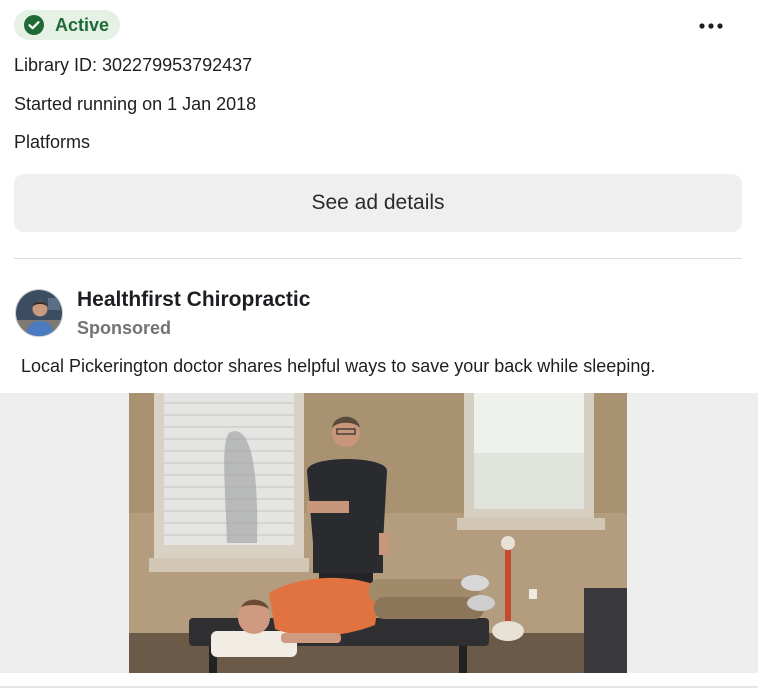 This screenshot has height=688, width=758. Describe the element at coordinates (378, 203) in the screenshot. I see `see-ad-details-button: See ad details` at that location.